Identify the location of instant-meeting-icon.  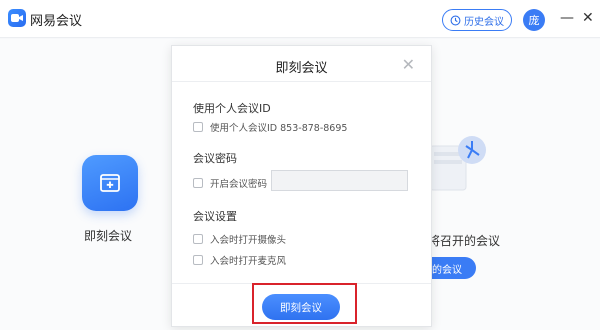
(110, 183).